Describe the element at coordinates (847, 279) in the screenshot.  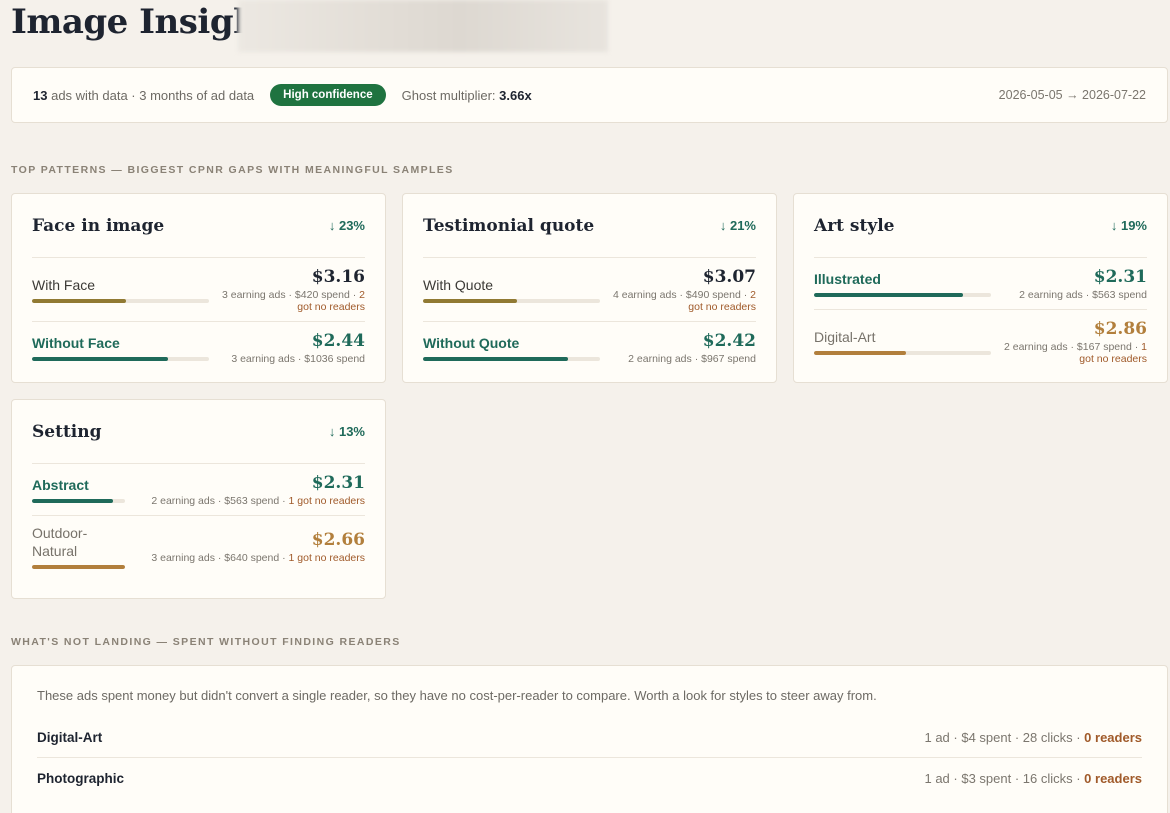
I see `row-label: Illustrated` at that location.